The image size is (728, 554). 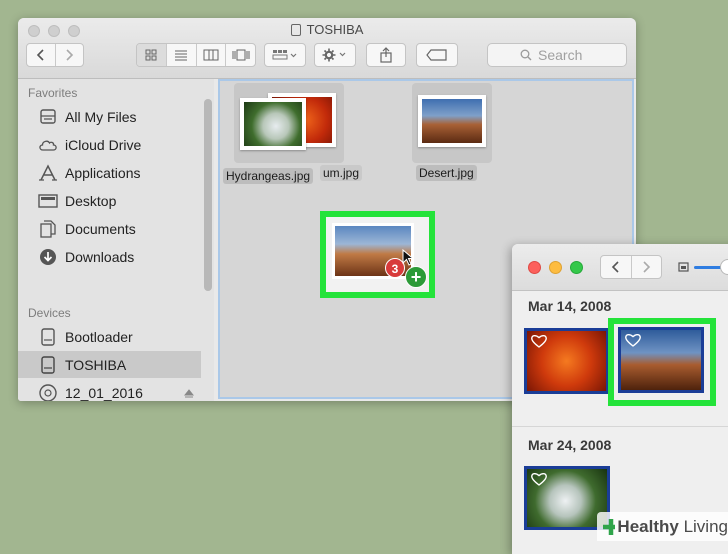 I want to click on columns-icon, so click(x=211, y=55).